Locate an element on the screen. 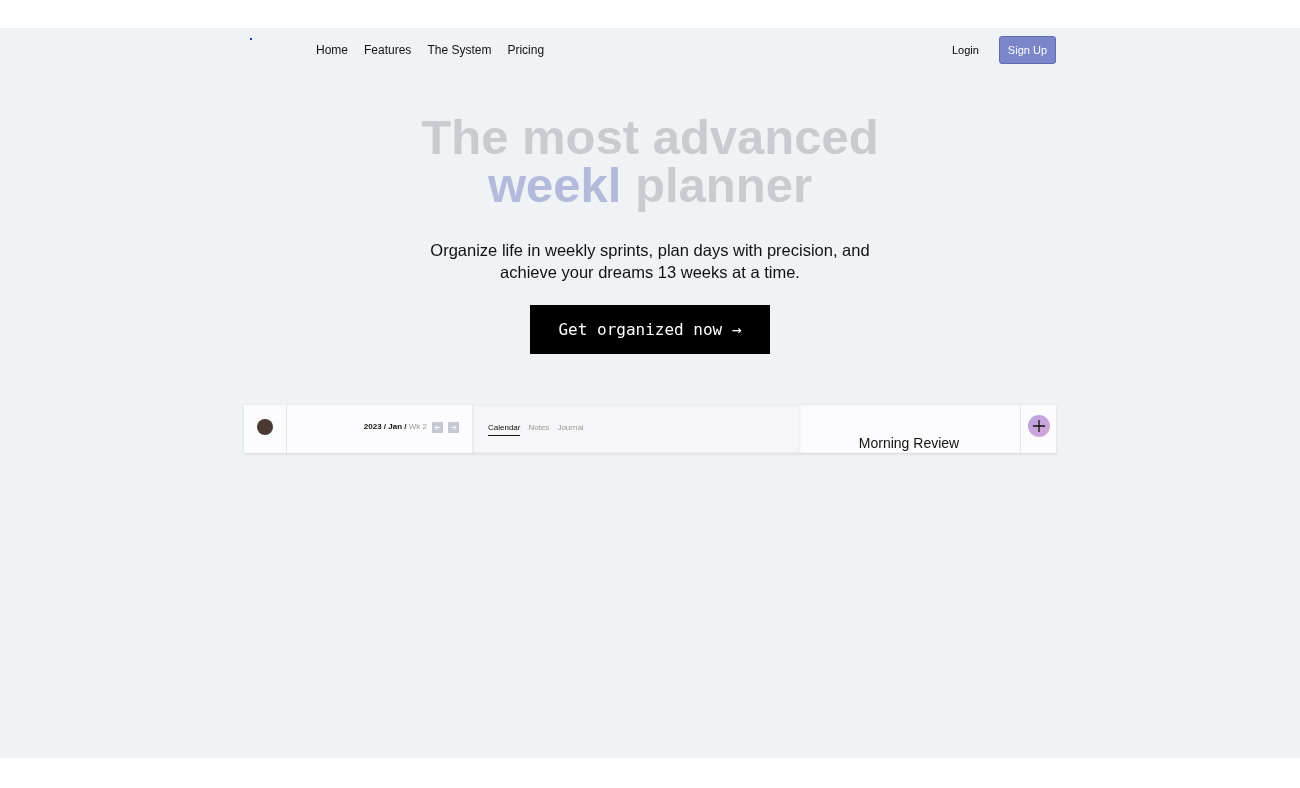  panel-title: Morning Review is located at coordinates (909, 443).